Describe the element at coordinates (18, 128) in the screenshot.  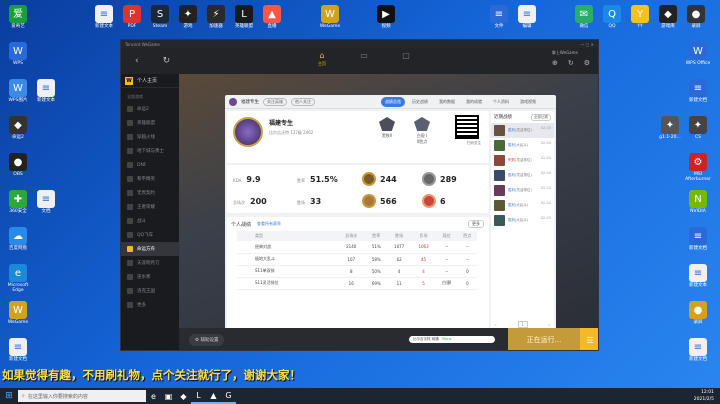
I see `desktop-icon: ◆ 命运2` at that location.